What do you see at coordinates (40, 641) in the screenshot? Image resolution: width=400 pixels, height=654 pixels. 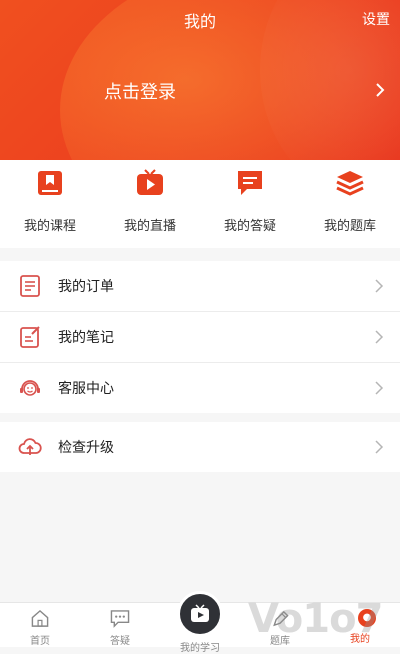 I see `tab-label: 首页` at bounding box center [40, 641].